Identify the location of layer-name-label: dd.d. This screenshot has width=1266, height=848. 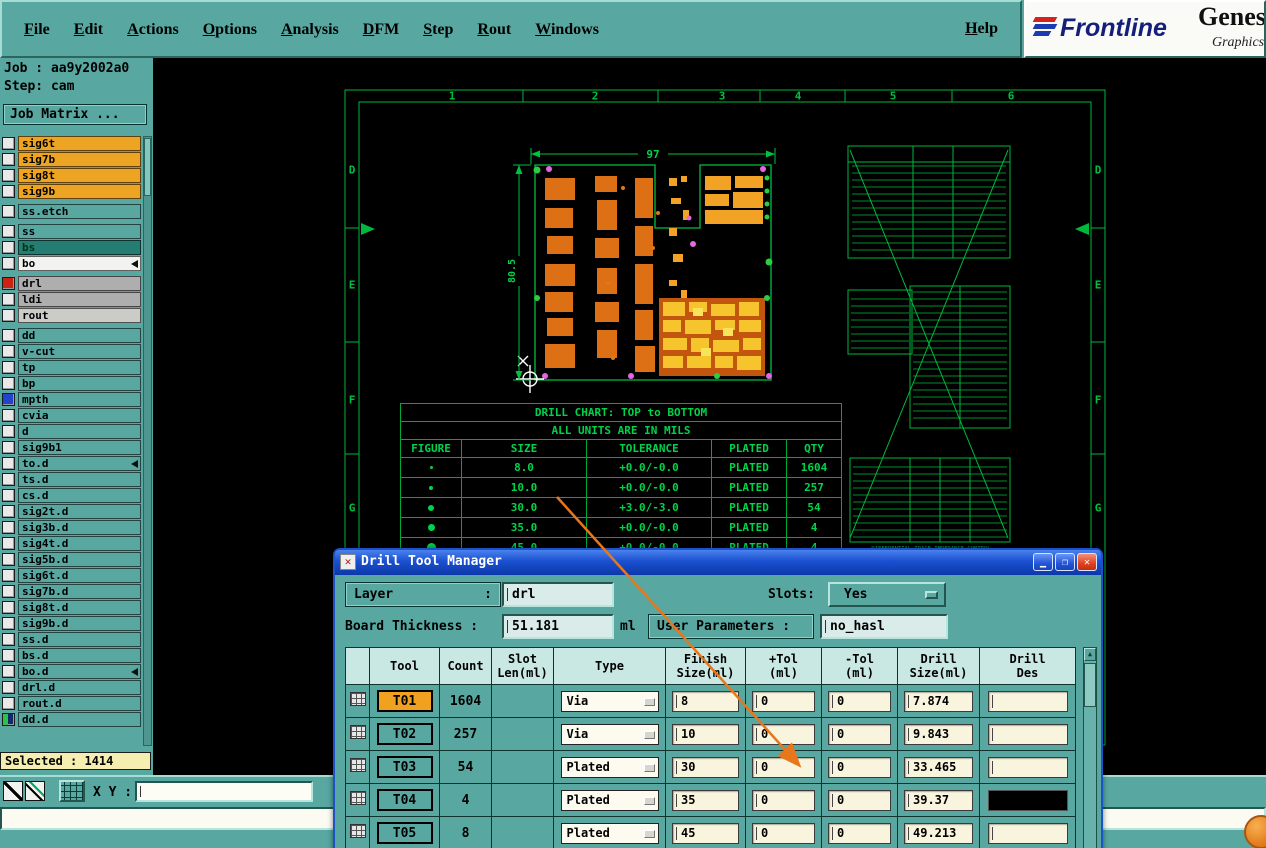
(79, 719).